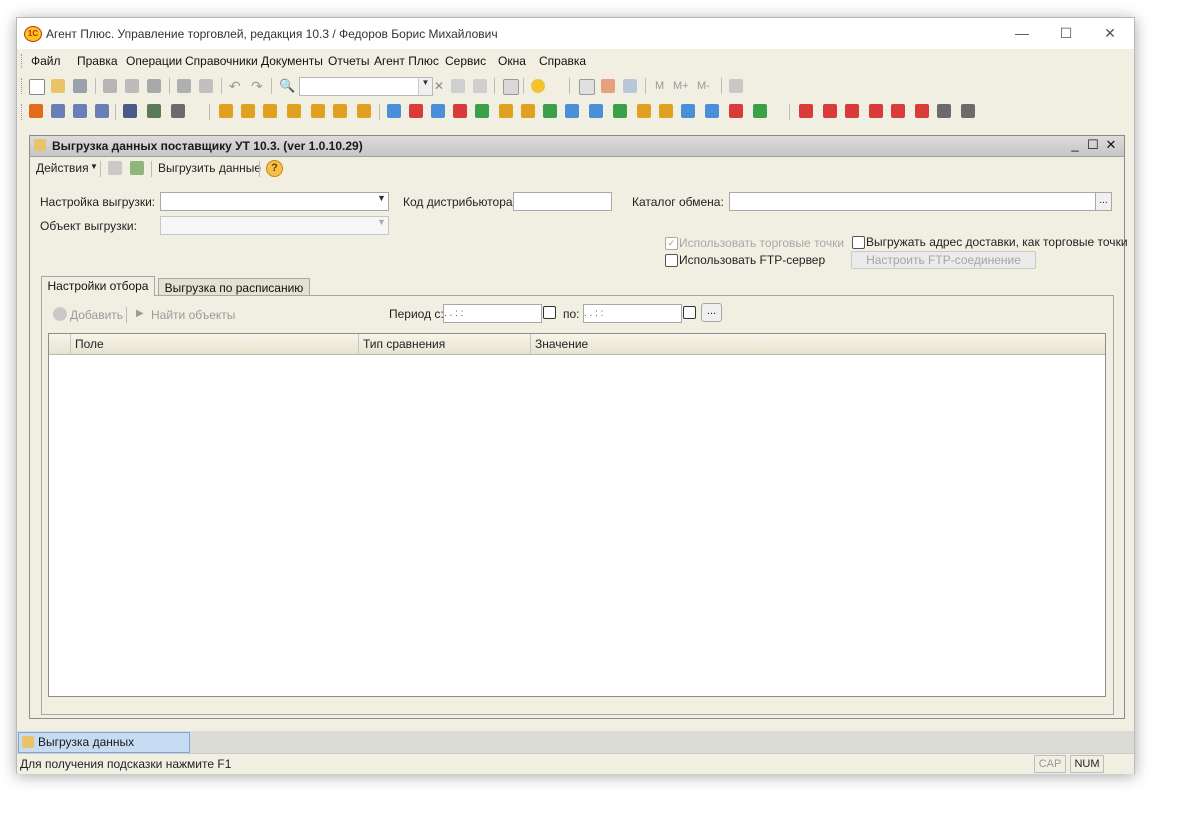  What do you see at coordinates (562, 61) in the screenshot?
I see `menu-help: Справка` at bounding box center [562, 61].